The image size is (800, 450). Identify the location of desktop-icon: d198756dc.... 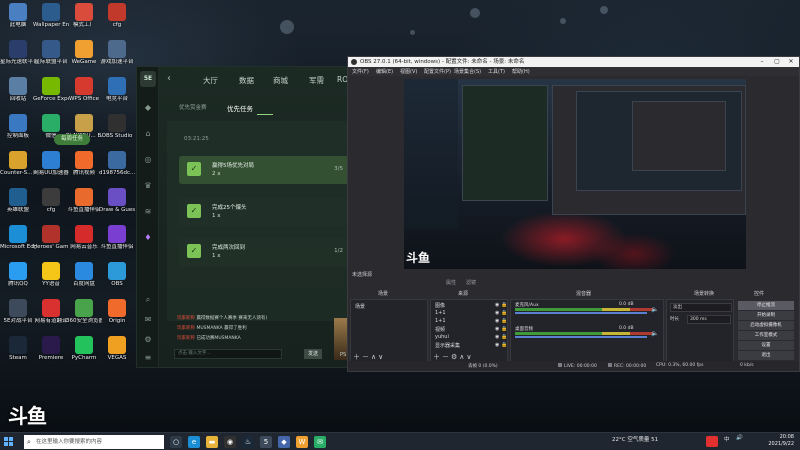
(117, 169).